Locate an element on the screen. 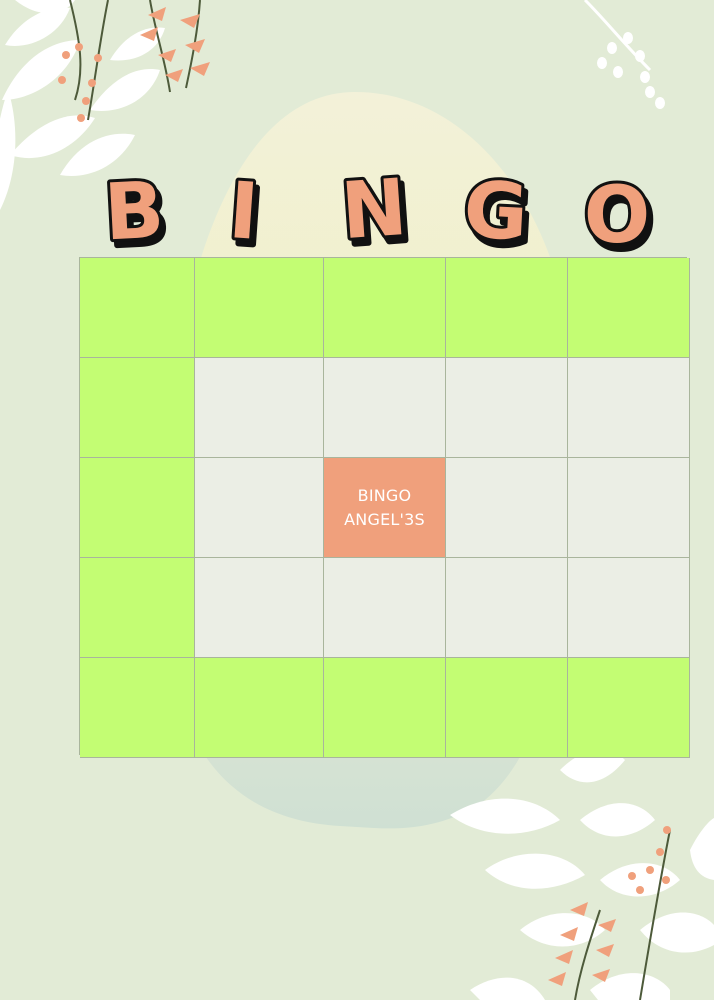 This screenshot has width=714, height=1000. bingo-cell-r2-c5 is located at coordinates (629, 408).